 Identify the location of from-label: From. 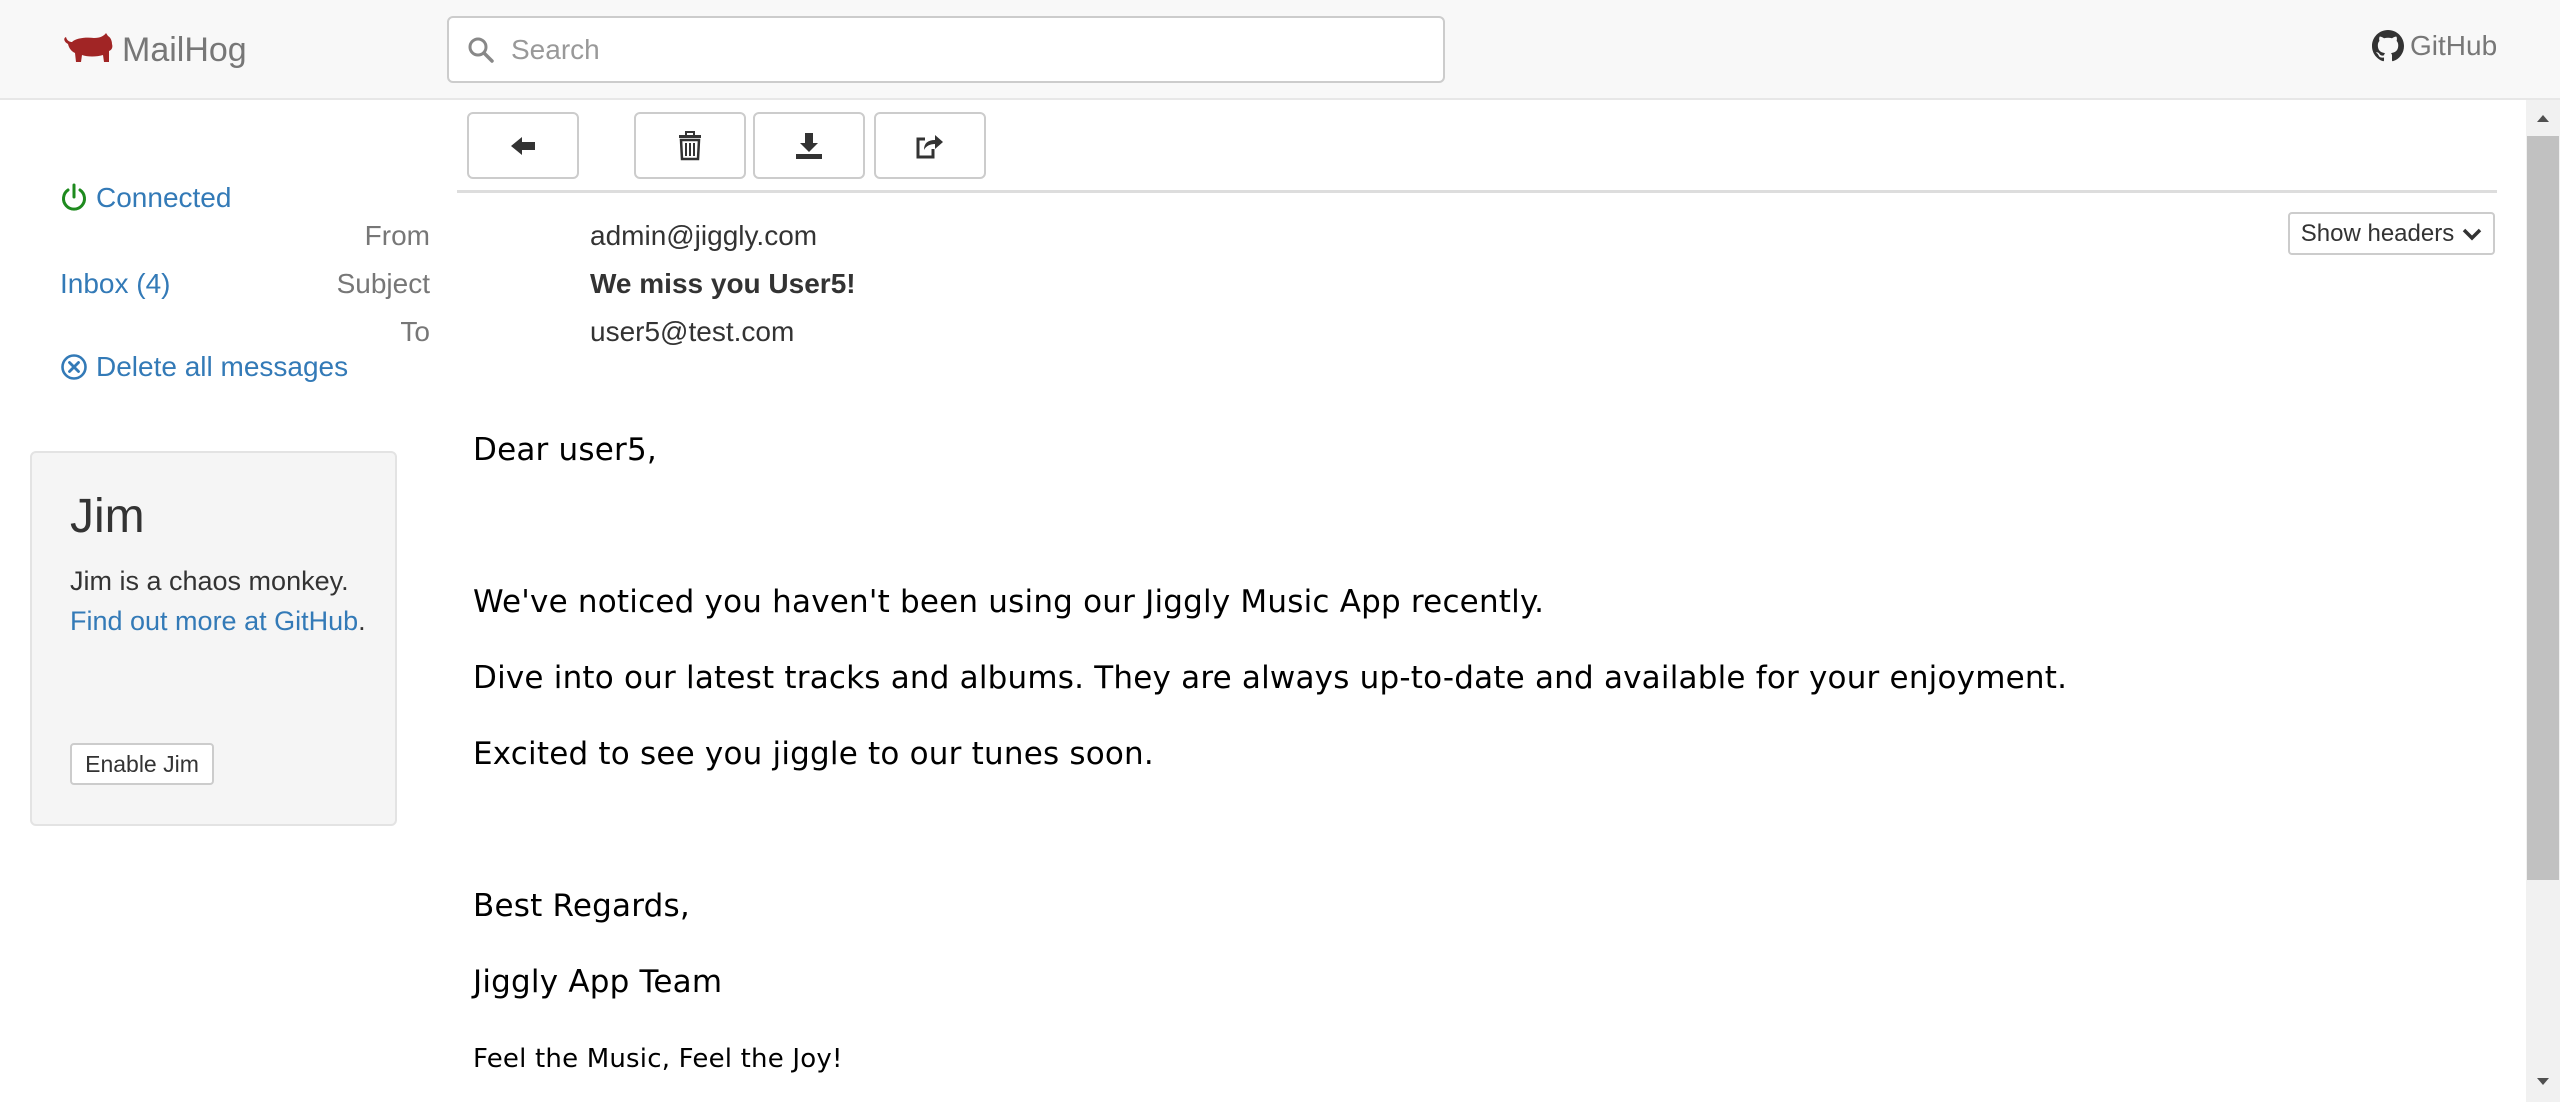
(397, 235).